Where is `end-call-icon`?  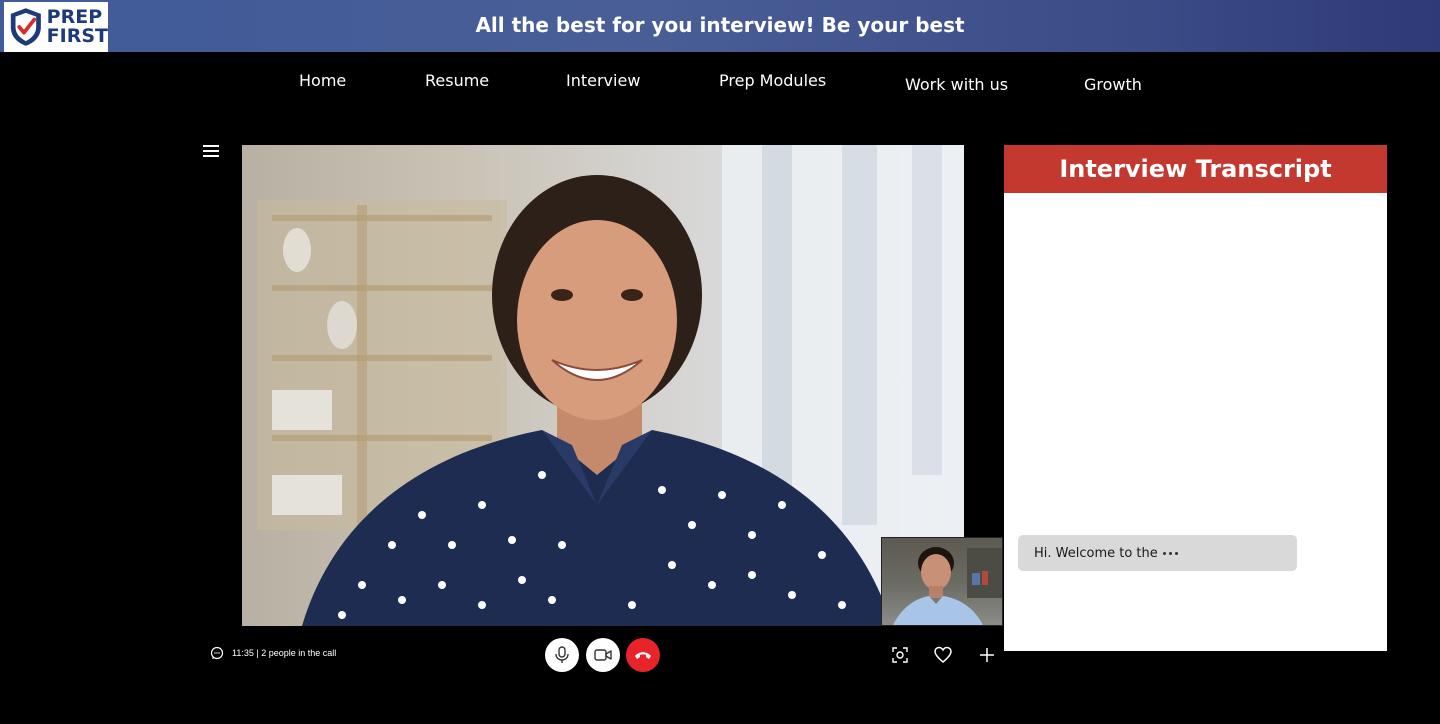
end-call-icon is located at coordinates (643, 655).